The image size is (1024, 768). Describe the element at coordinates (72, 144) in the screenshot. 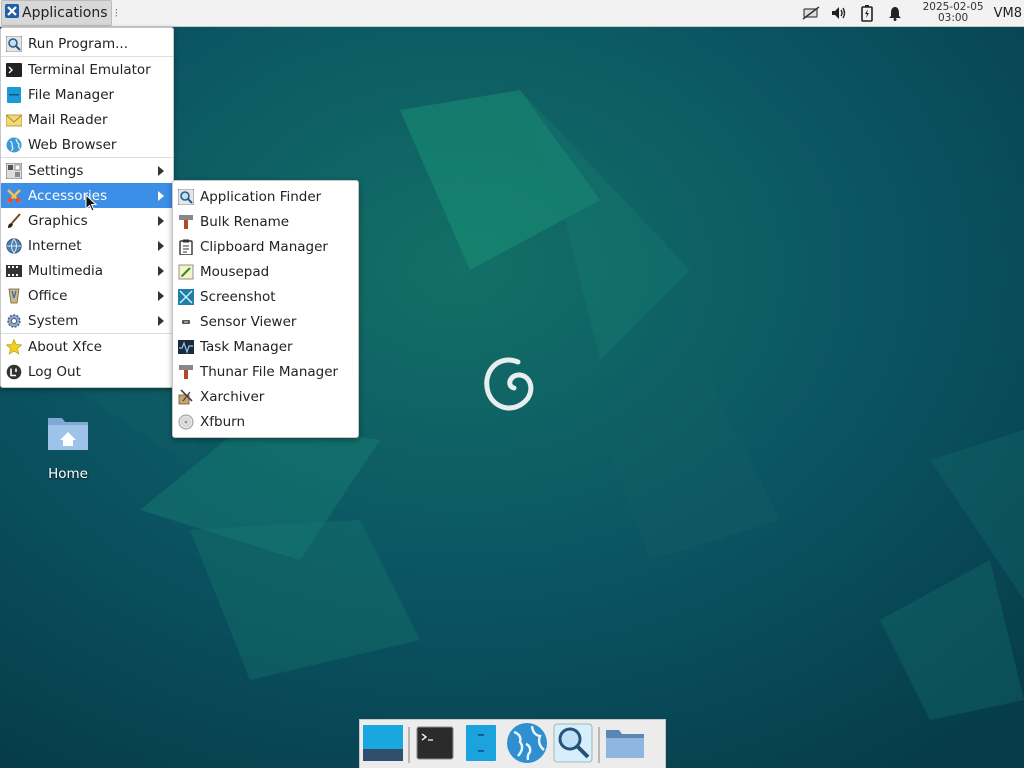

I see `menu-item-label: Web Browser` at that location.